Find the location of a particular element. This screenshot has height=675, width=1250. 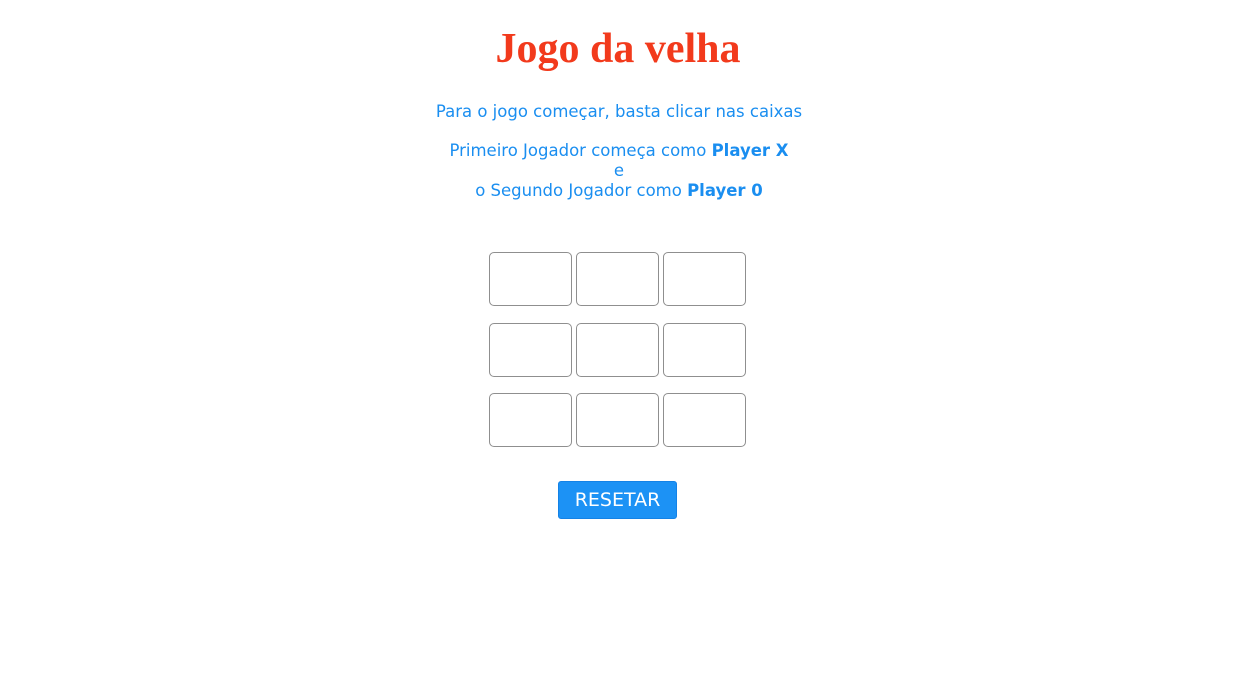

first-player-name: Player X is located at coordinates (750, 150).